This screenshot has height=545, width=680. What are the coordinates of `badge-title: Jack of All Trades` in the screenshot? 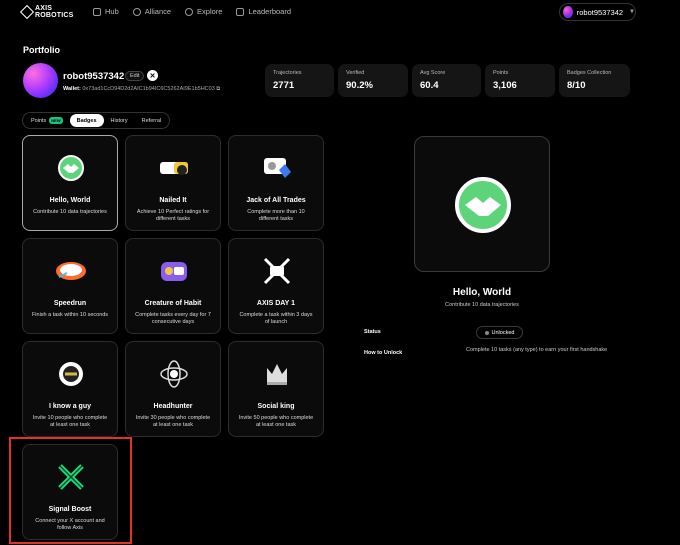 It's located at (276, 200).